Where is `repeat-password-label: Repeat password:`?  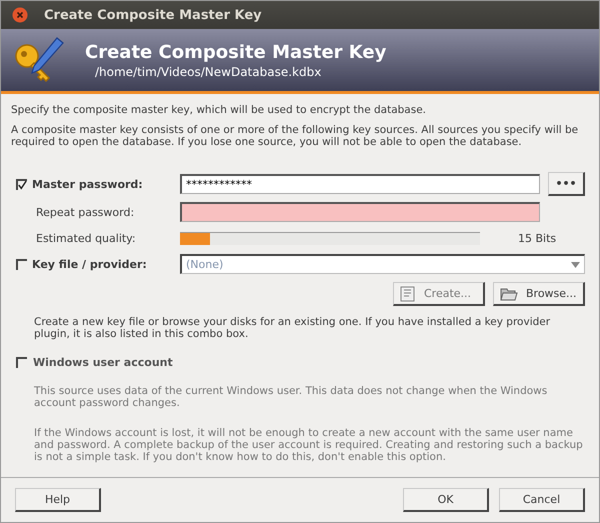 repeat-password-label: Repeat password: is located at coordinates (85, 212).